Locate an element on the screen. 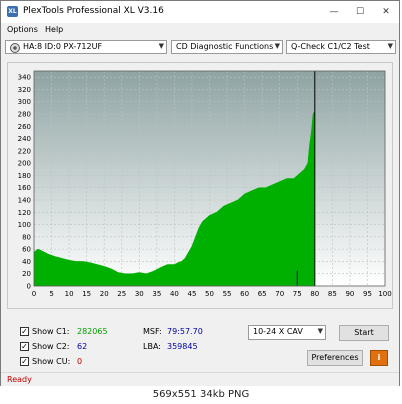  y-tick-label: 80 is located at coordinates (26, 237).